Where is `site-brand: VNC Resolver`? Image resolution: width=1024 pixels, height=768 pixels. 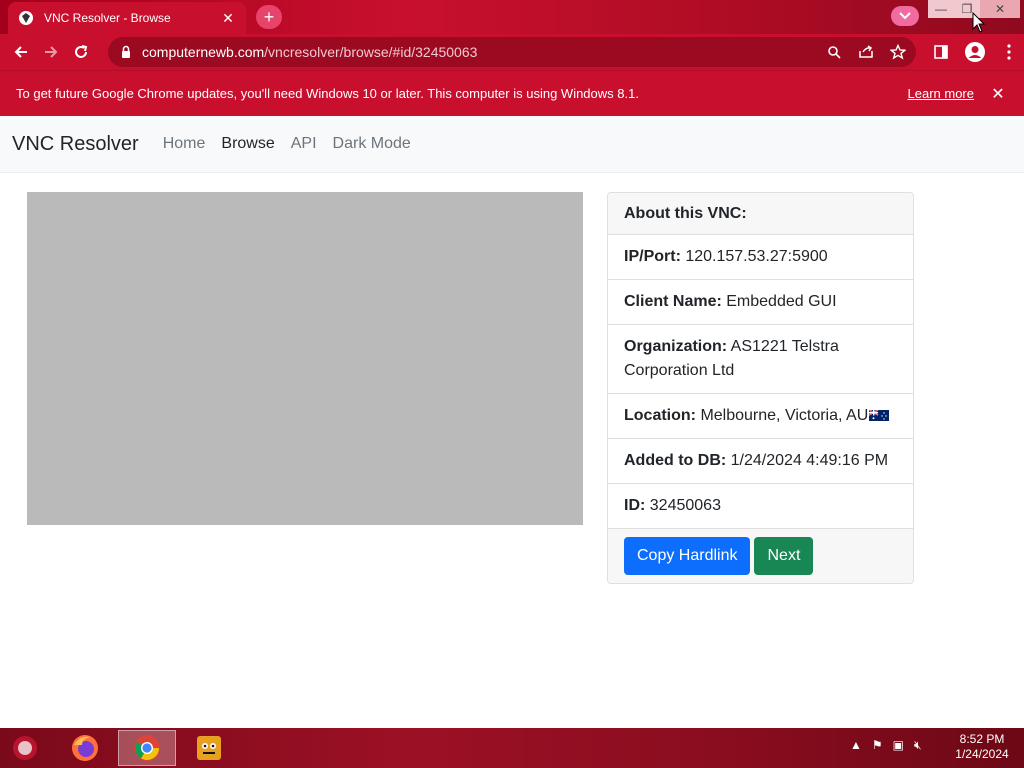 site-brand: VNC Resolver is located at coordinates (75, 144).